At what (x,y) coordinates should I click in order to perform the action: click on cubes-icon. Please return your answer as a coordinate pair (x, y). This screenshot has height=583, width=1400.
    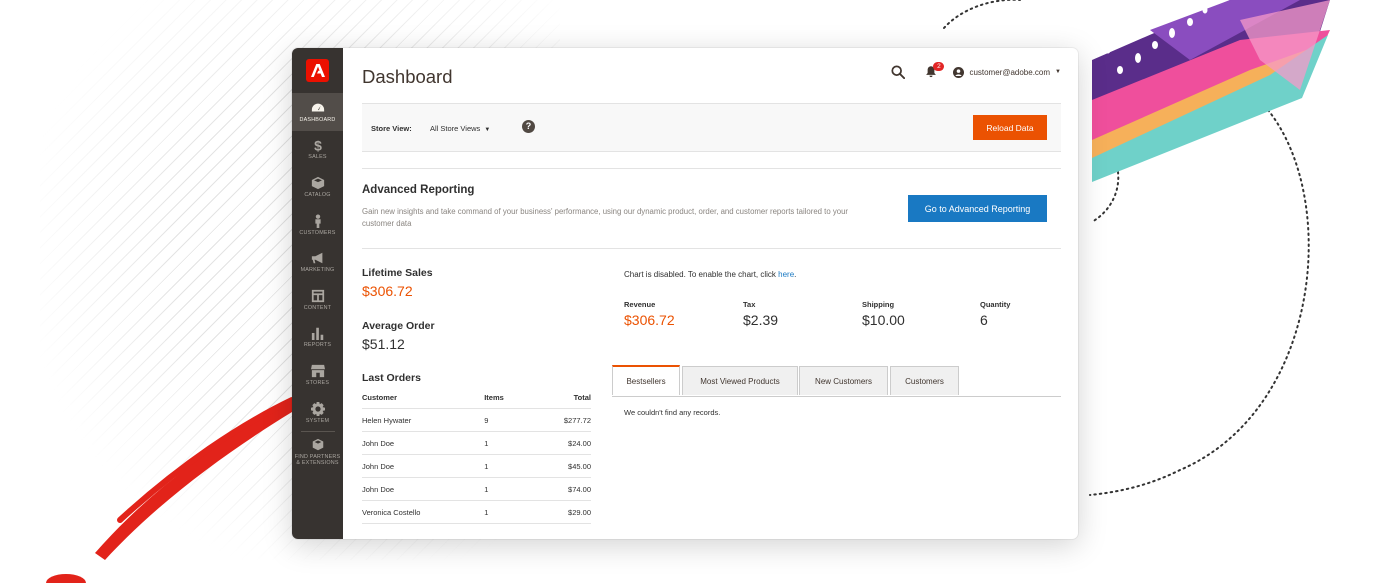
    Looking at the image, I should click on (317, 444).